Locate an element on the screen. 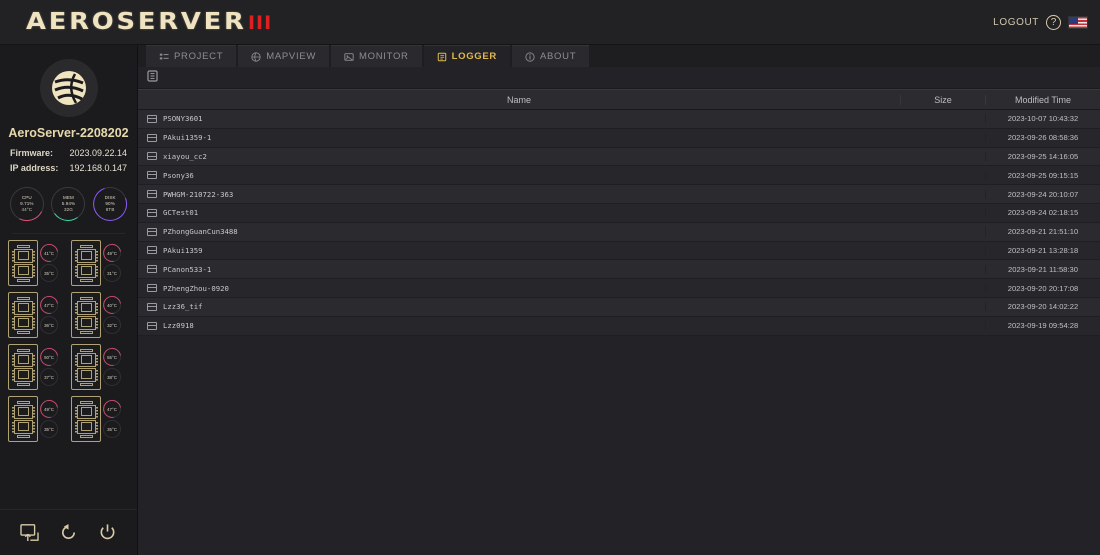  table-row: PSONY3601 2023-10-07 10:43:32 is located at coordinates (619, 119).